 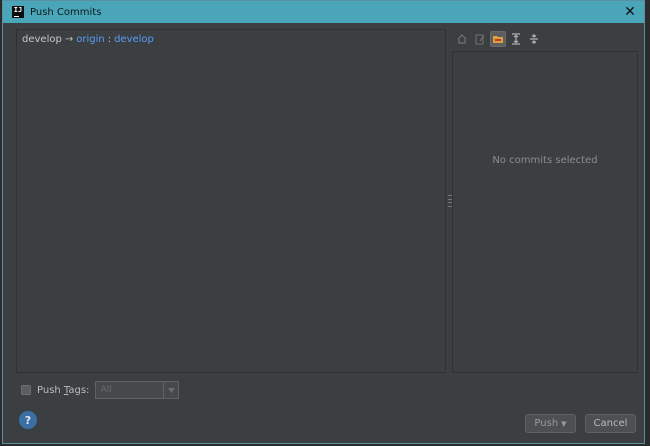 I want to click on home-icon, so click(x=462, y=39).